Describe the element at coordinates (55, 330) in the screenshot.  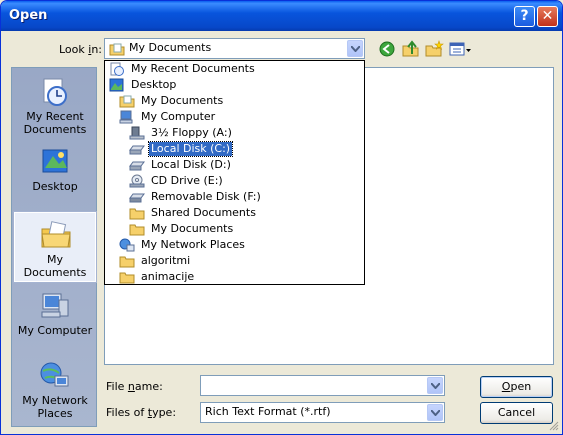
I see `place-label: My Computer` at that location.